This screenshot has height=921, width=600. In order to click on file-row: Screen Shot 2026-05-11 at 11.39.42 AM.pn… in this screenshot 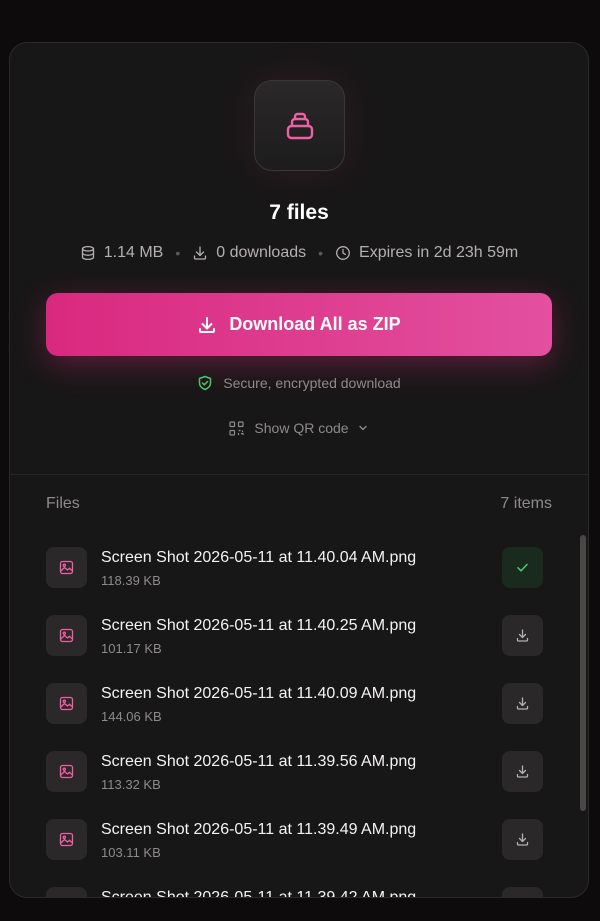, I will do `click(294, 885)`.